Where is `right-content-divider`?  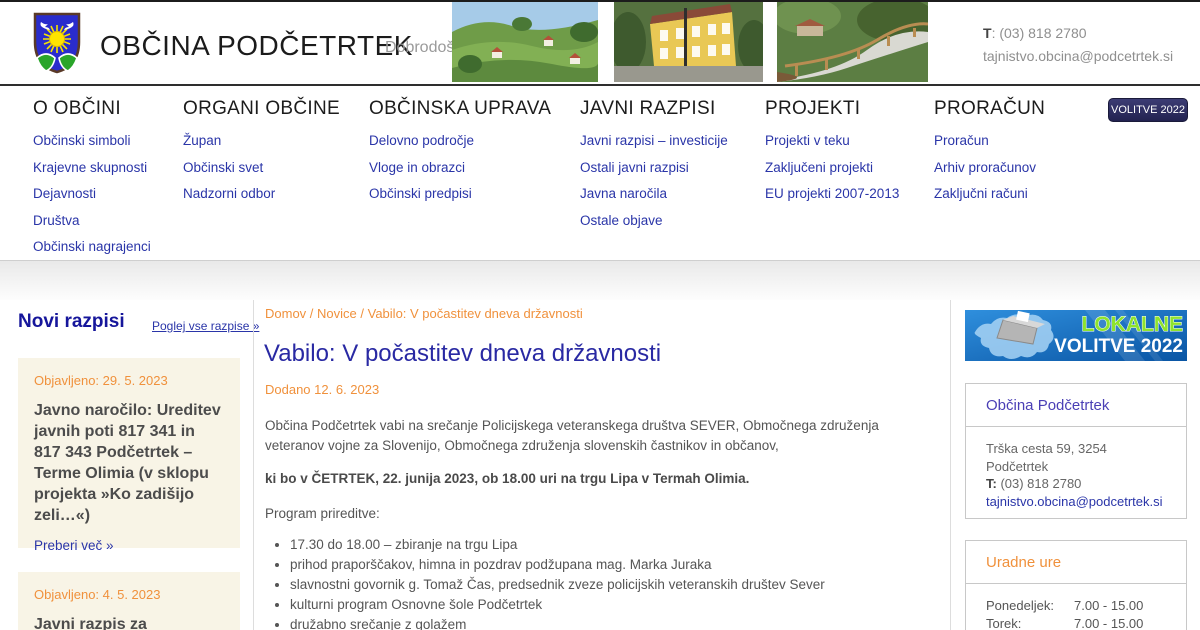
right-content-divider is located at coordinates (950, 465).